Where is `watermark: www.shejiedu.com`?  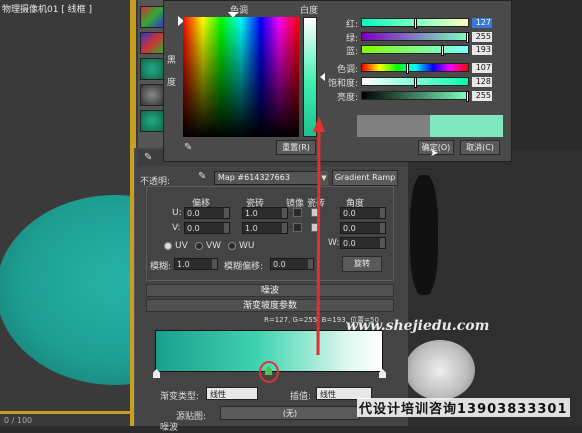 watermark: www.shejiedu.com is located at coordinates (418, 326).